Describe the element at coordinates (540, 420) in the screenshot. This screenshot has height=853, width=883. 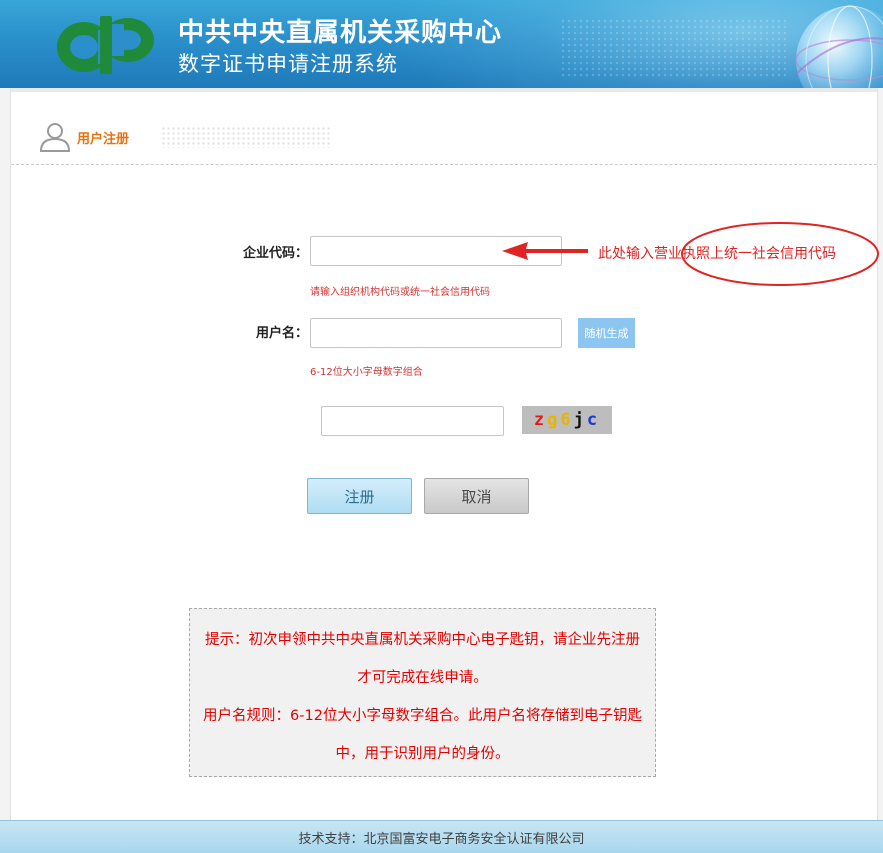
I see `captcha-char: z` at that location.